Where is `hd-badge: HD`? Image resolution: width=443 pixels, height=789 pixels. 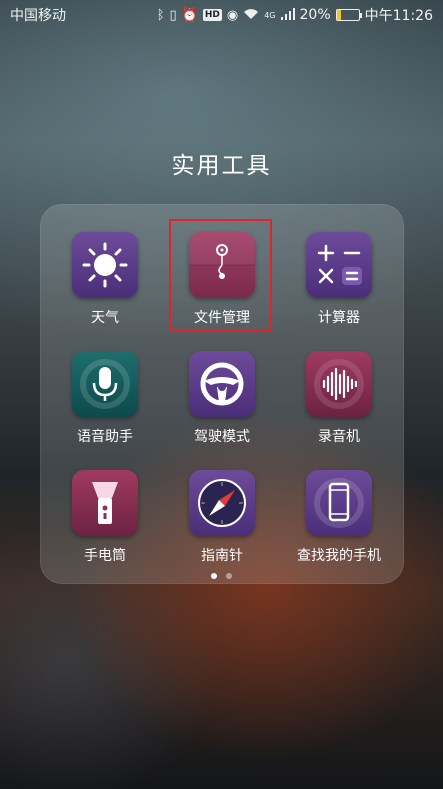
hd-badge: HD is located at coordinates (212, 15).